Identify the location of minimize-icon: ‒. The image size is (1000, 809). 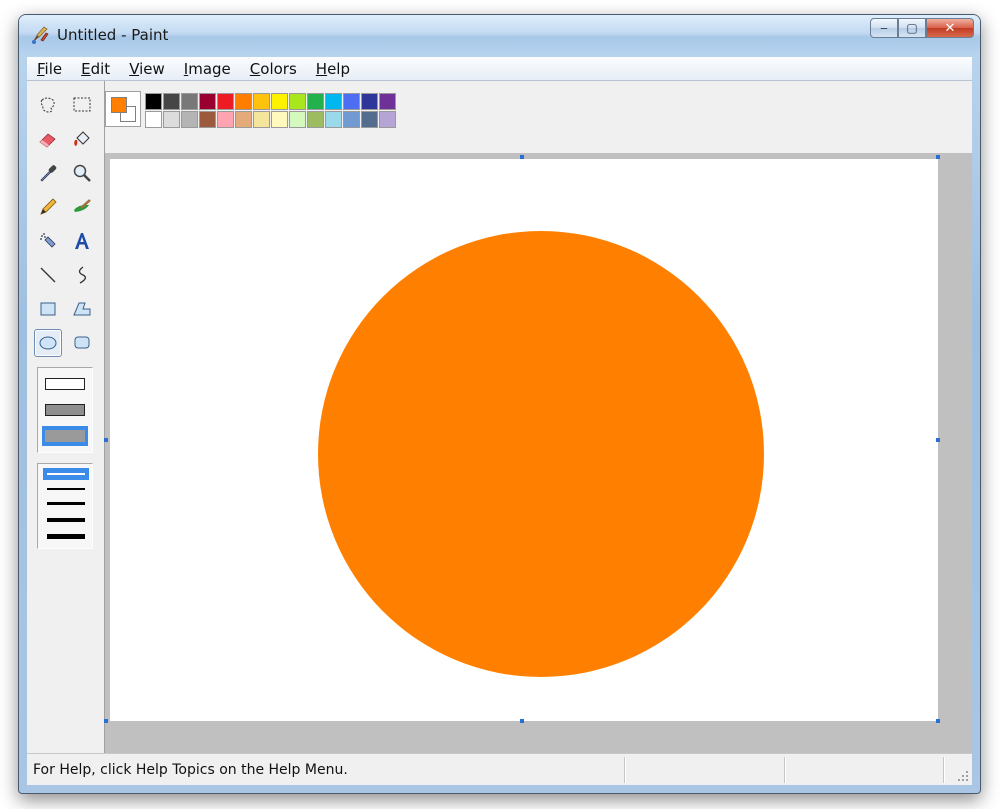
(884, 28).